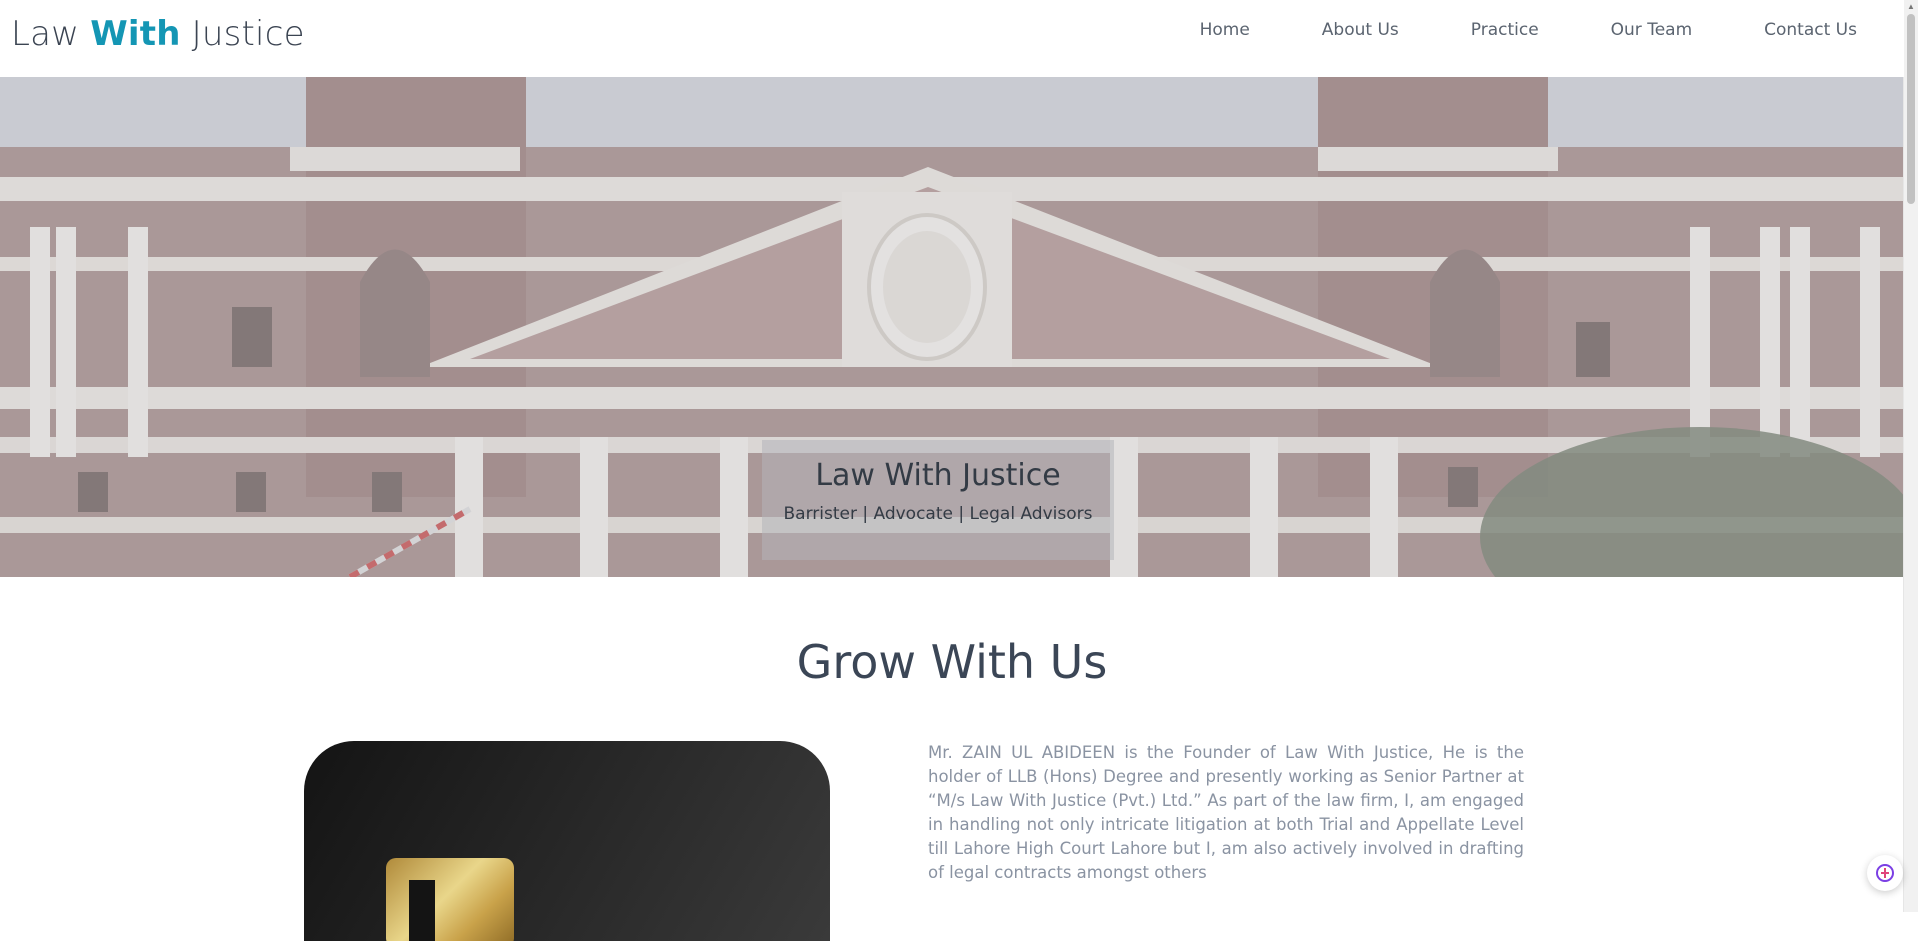 Image resolution: width=1918 pixels, height=941 pixels. Describe the element at coordinates (567, 841) in the screenshot. I see `founder-card-image` at that location.